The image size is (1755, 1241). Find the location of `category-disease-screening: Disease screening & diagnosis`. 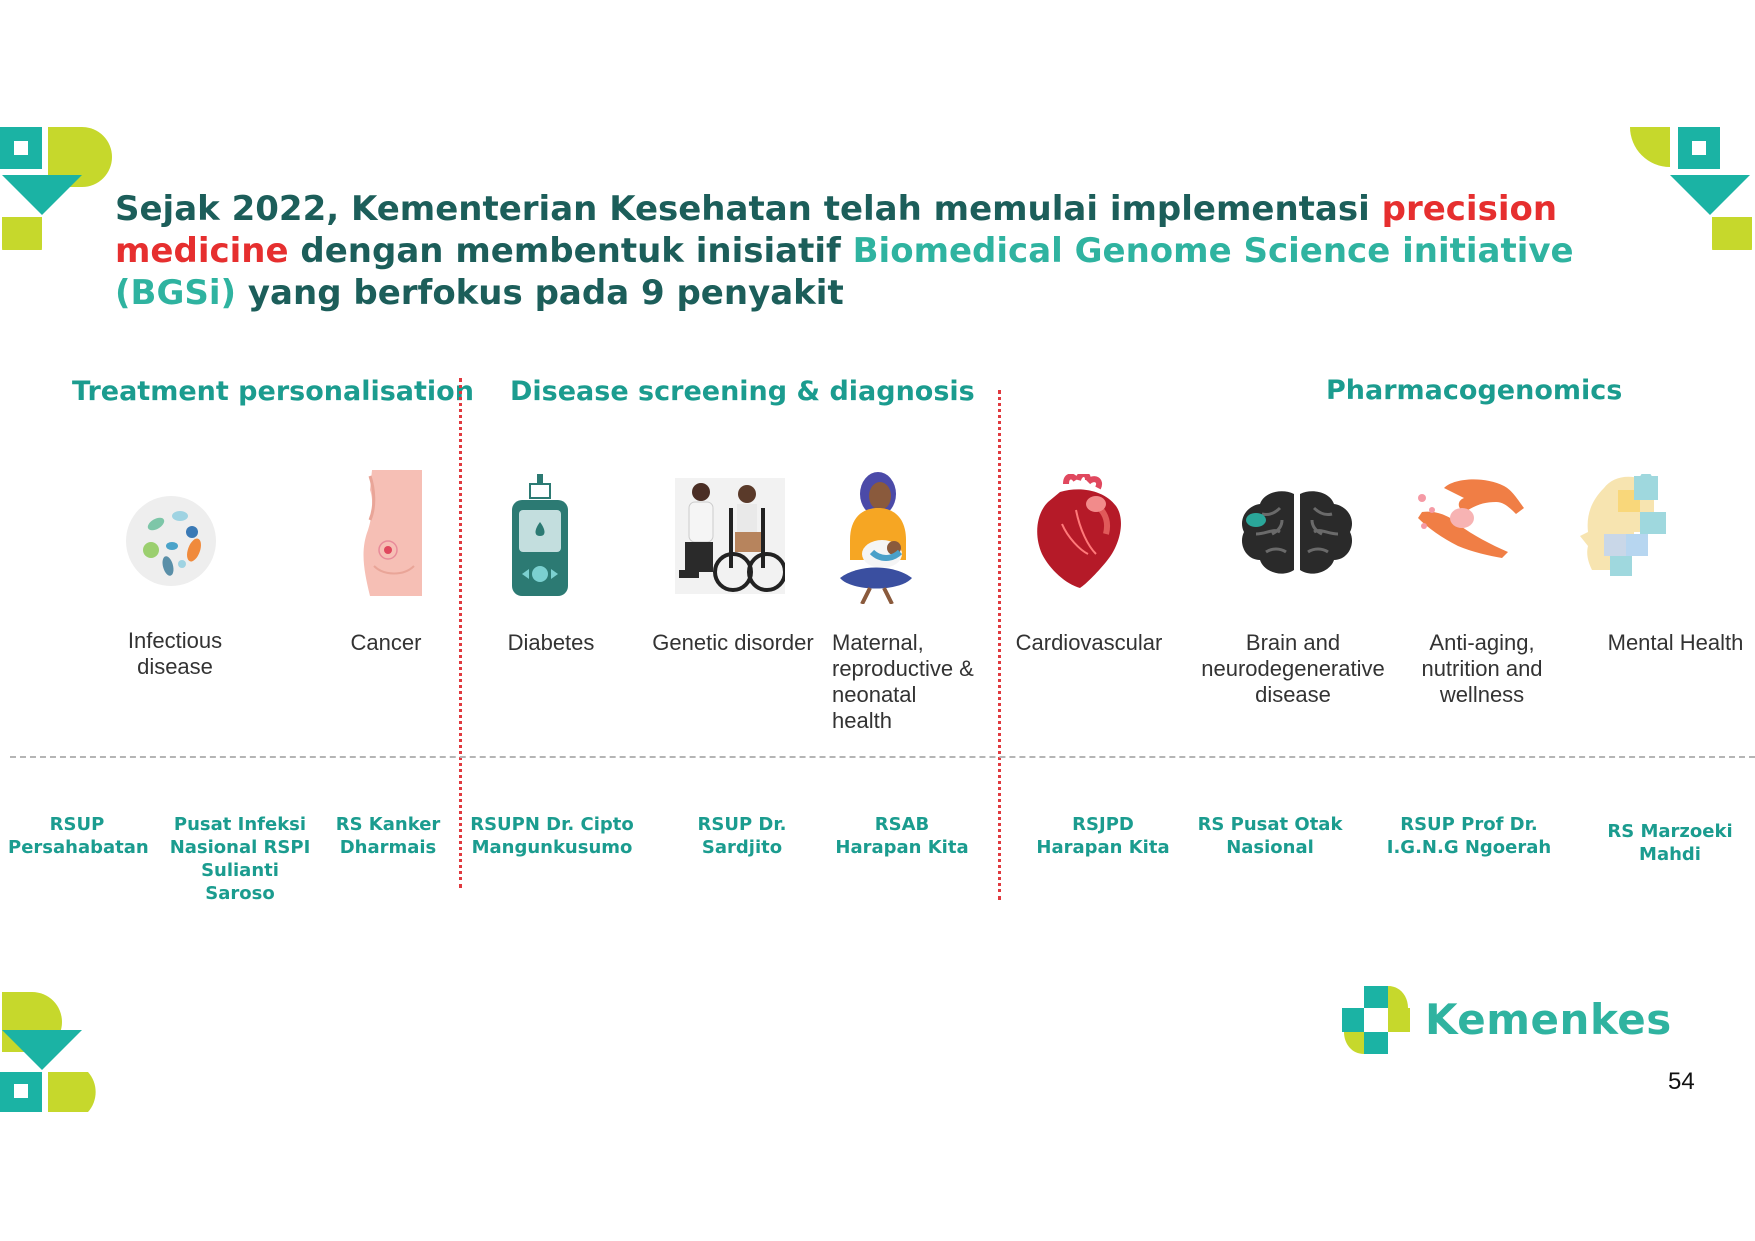

category-disease-screening: Disease screening & diagnosis is located at coordinates (742, 391).